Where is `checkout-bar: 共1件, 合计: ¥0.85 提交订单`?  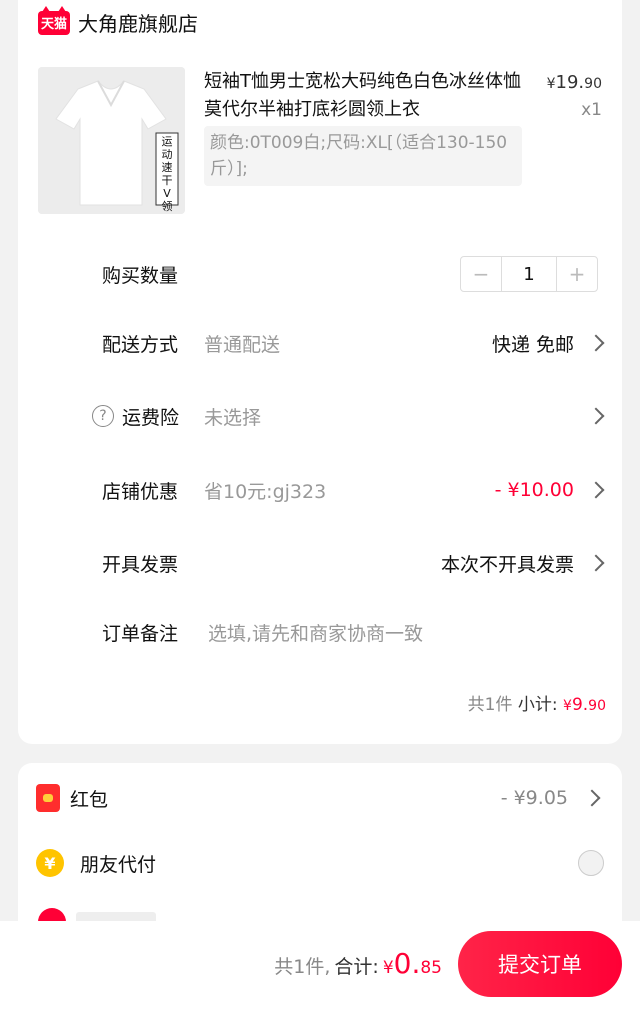
checkout-bar: 共1件, 合计: ¥0.85 提交订单 is located at coordinates (320, 965).